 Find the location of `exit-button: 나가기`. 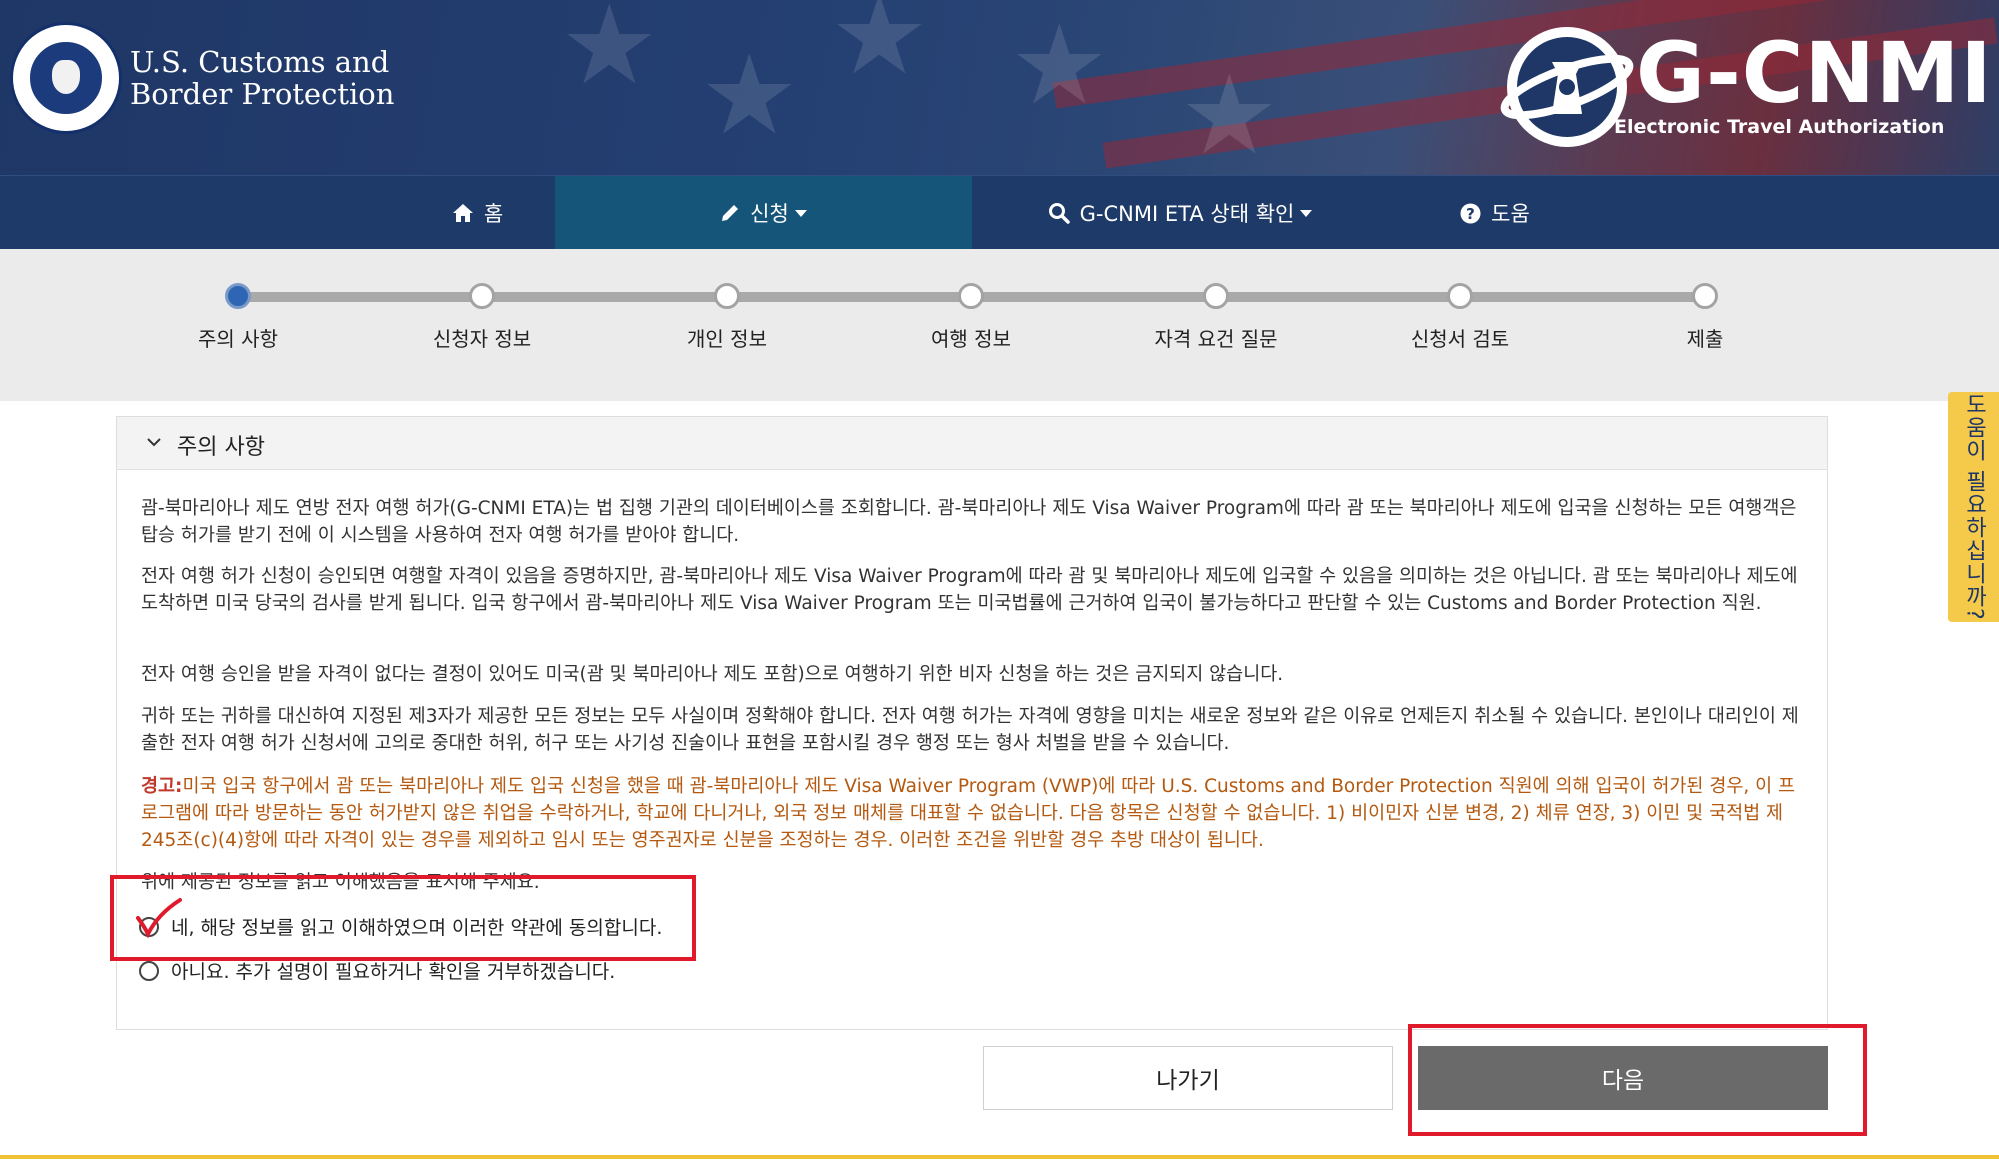

exit-button: 나가기 is located at coordinates (1188, 1078).